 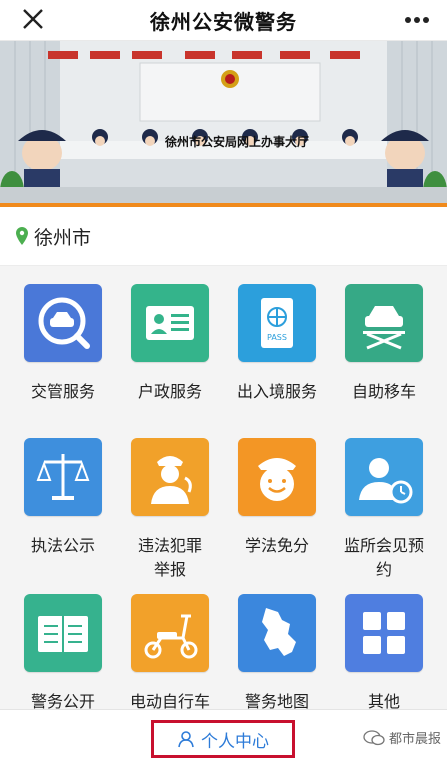 I want to click on car-search-icon, so click(x=63, y=323).